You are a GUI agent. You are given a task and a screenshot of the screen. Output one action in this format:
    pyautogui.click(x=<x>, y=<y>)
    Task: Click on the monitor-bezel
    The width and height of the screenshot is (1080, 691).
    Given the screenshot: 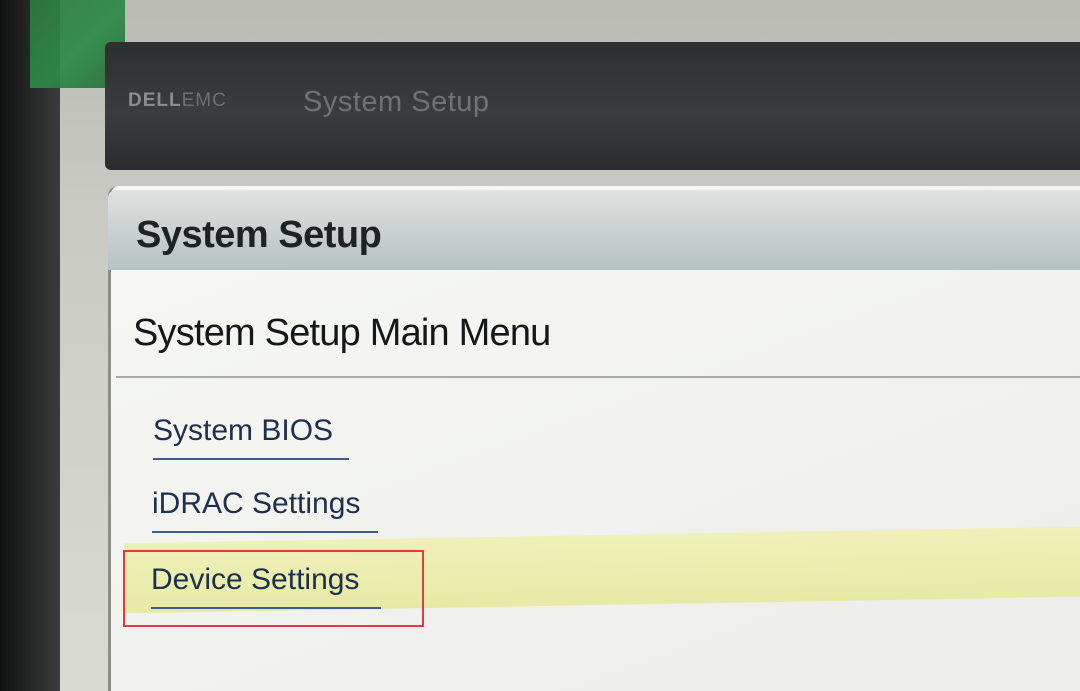 What is the action you would take?
    pyautogui.click(x=30, y=345)
    